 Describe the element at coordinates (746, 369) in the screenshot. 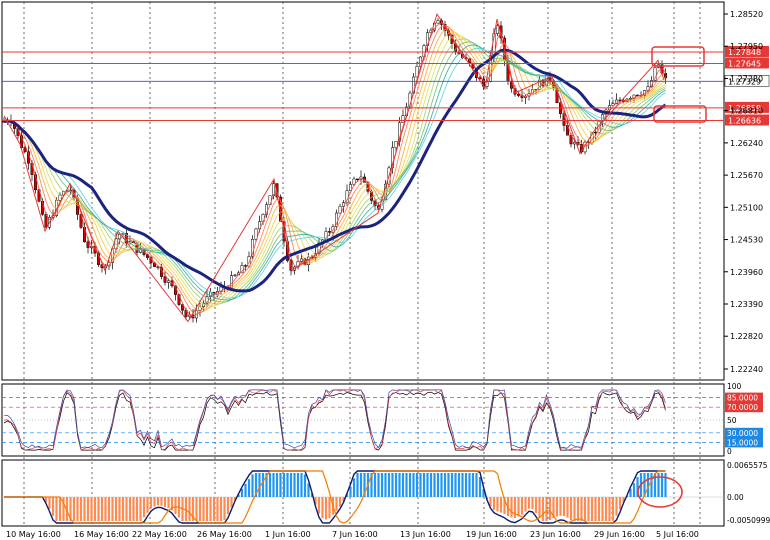

I see `price-tick-label: 1.22240` at that location.